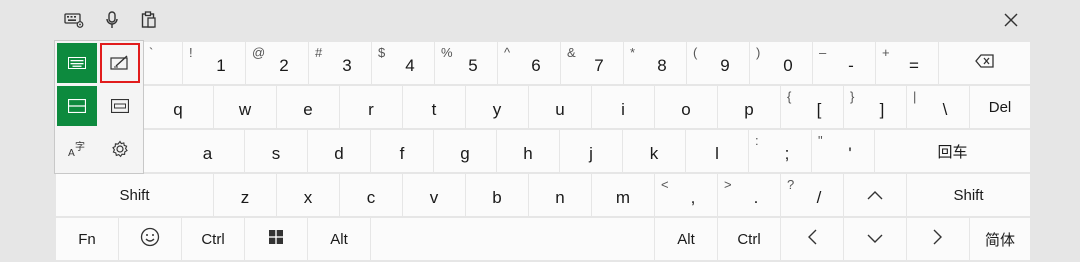 The height and width of the screenshot is (262, 1080). I want to click on arrow-down-icon, so click(875, 239).